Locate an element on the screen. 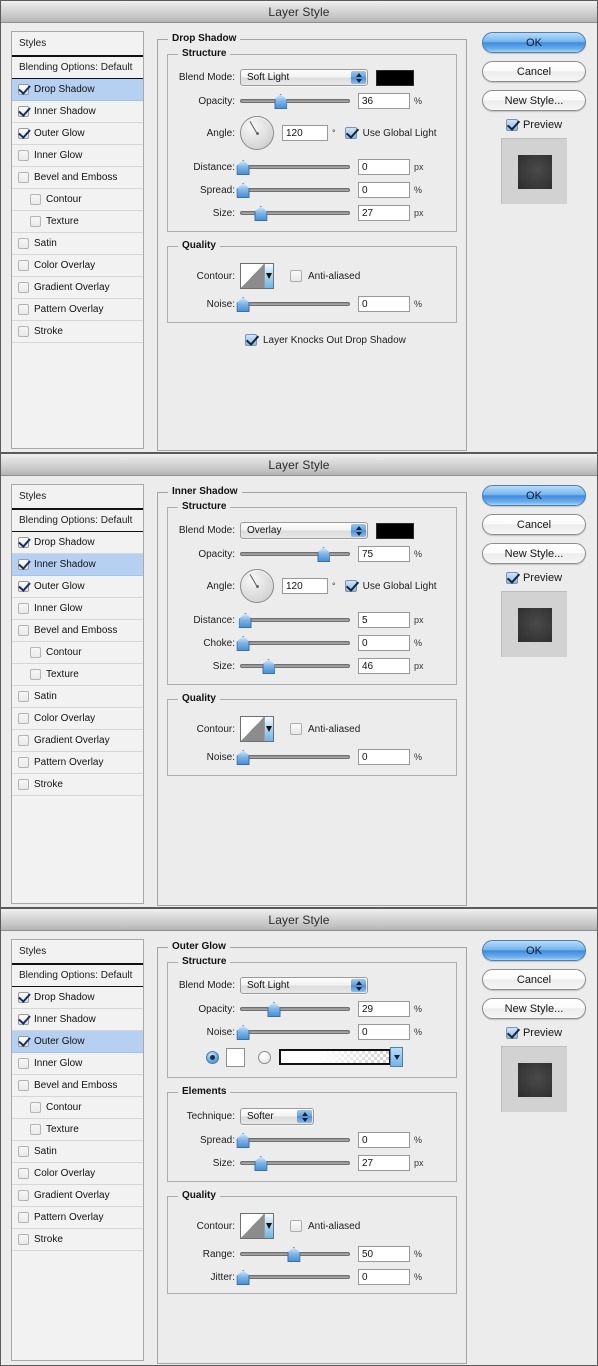 This screenshot has height=1366, width=598. sidebar-item-contour: Contour is located at coordinates (77, 653).